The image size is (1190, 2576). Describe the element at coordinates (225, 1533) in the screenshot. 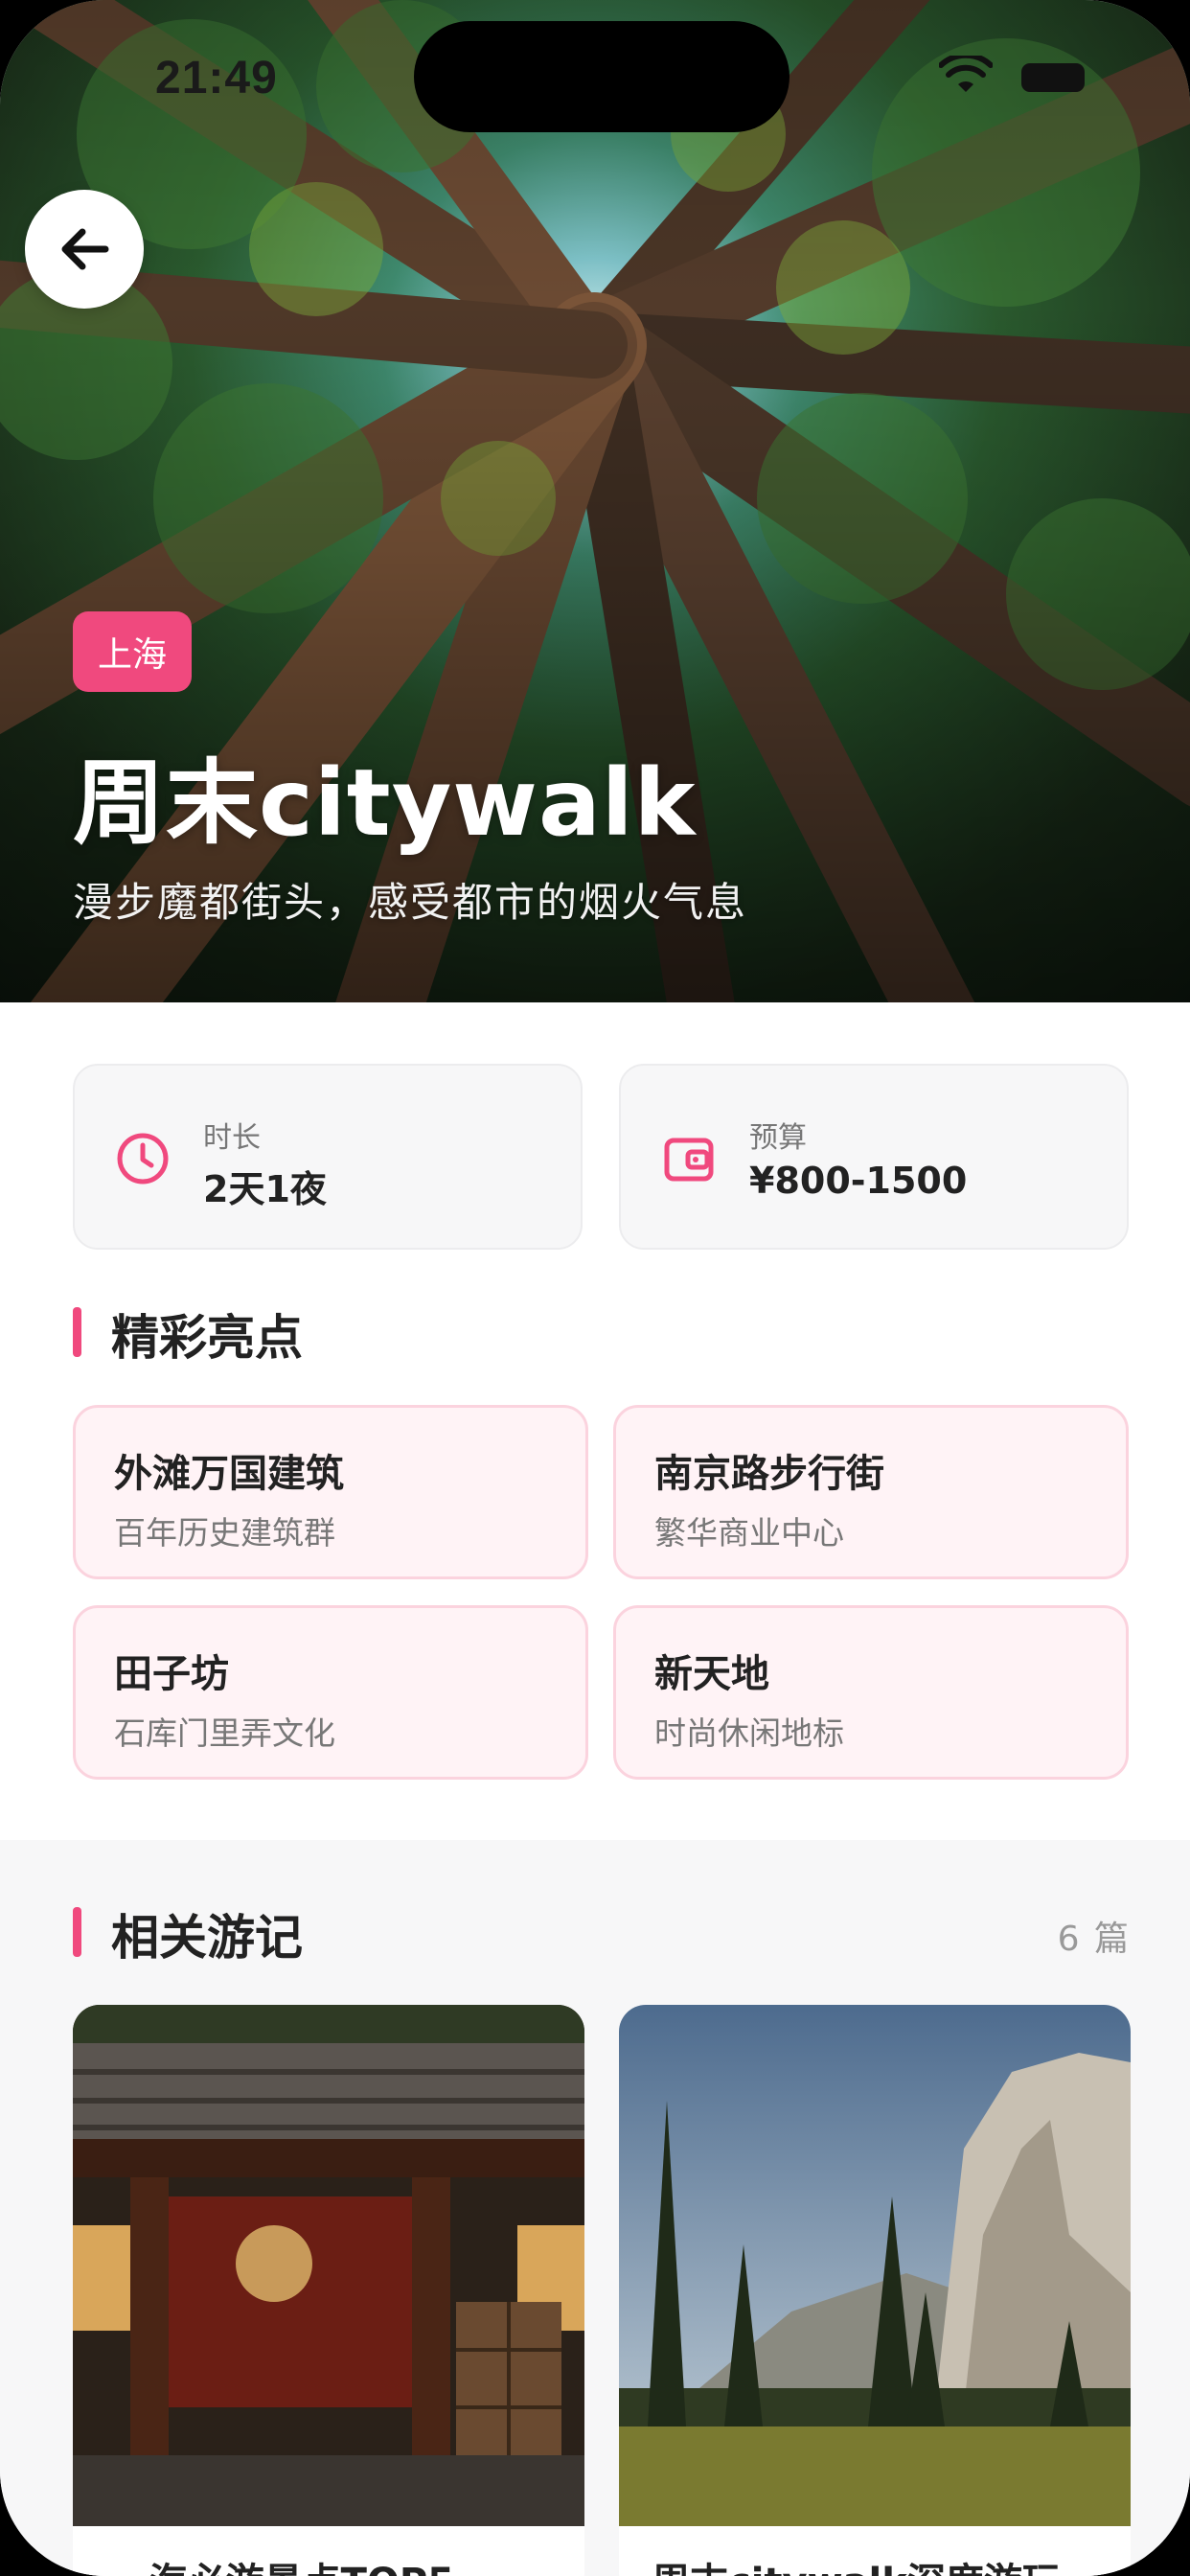

I see `highlight-desc: 百年历史建筑群` at that location.